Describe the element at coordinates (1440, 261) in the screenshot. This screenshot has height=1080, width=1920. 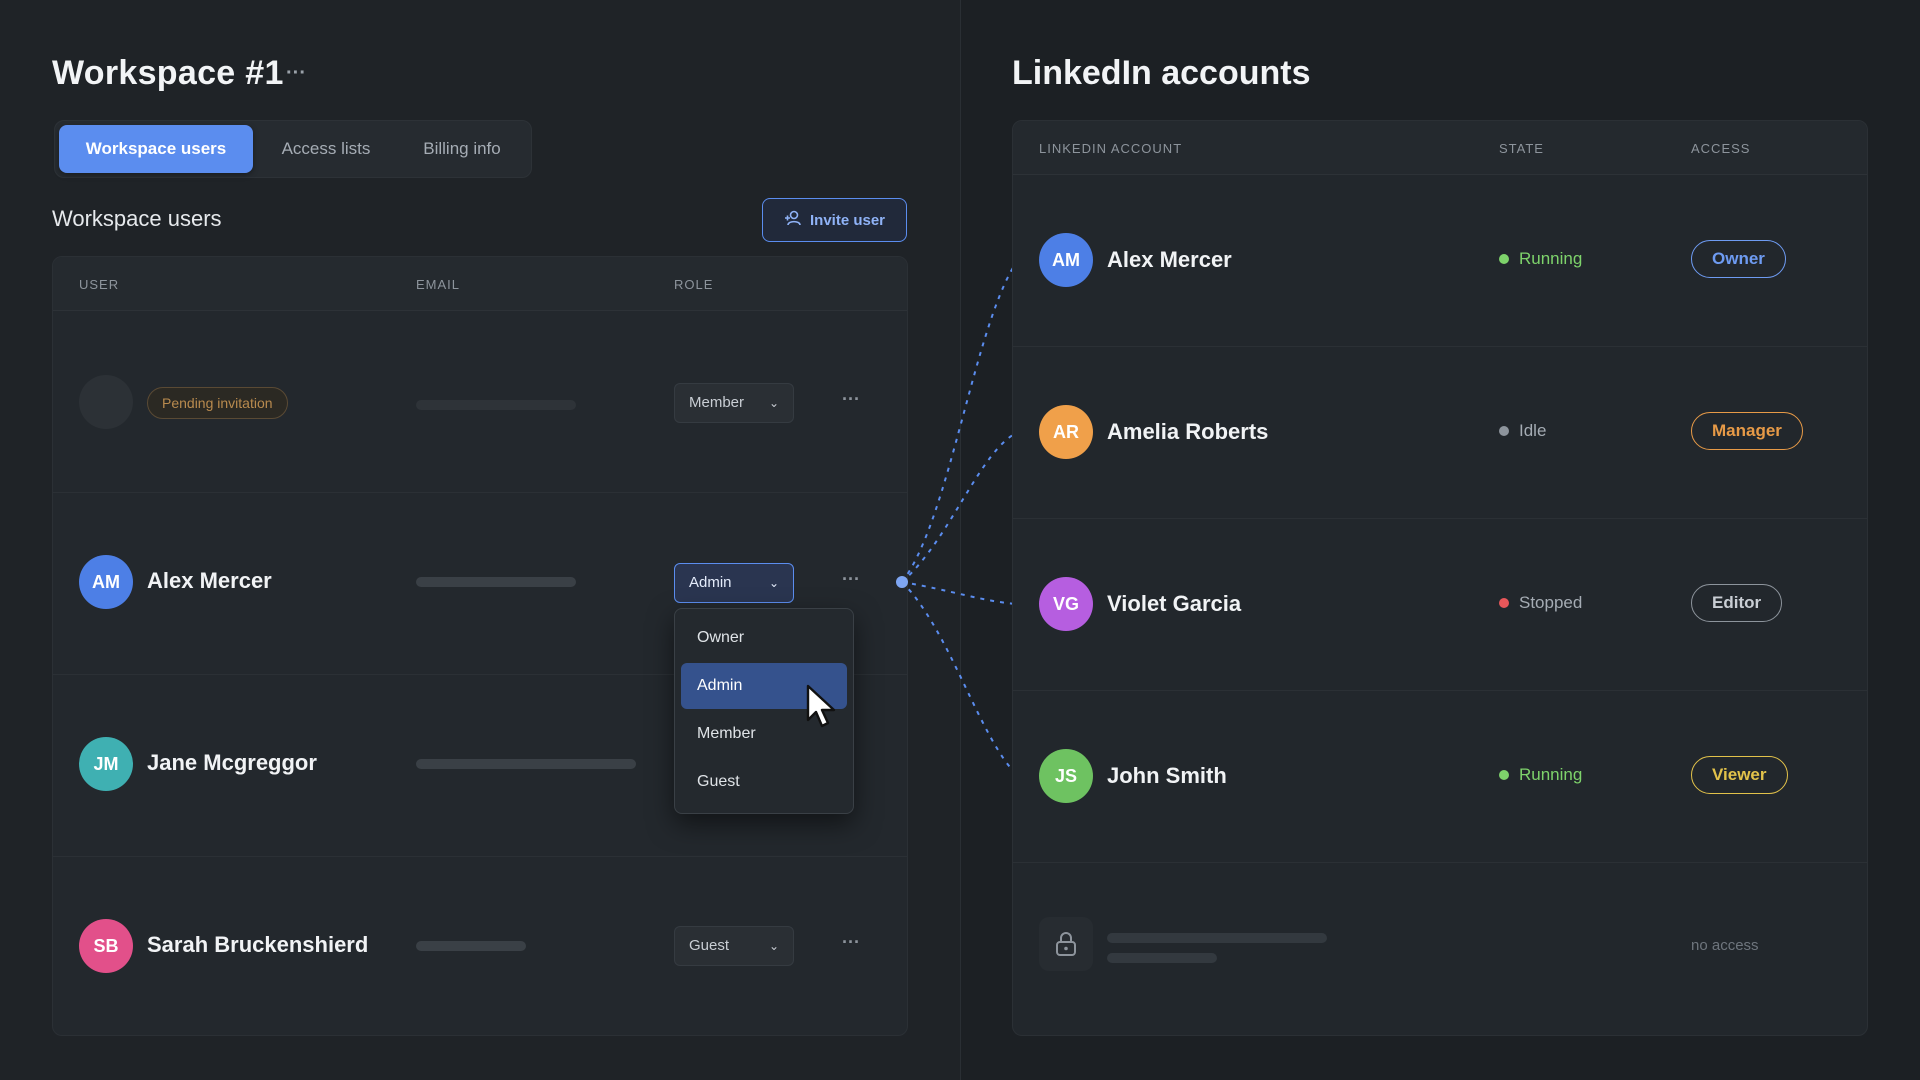
I see `account-row: AM Alex Mercer Running Owner` at that location.